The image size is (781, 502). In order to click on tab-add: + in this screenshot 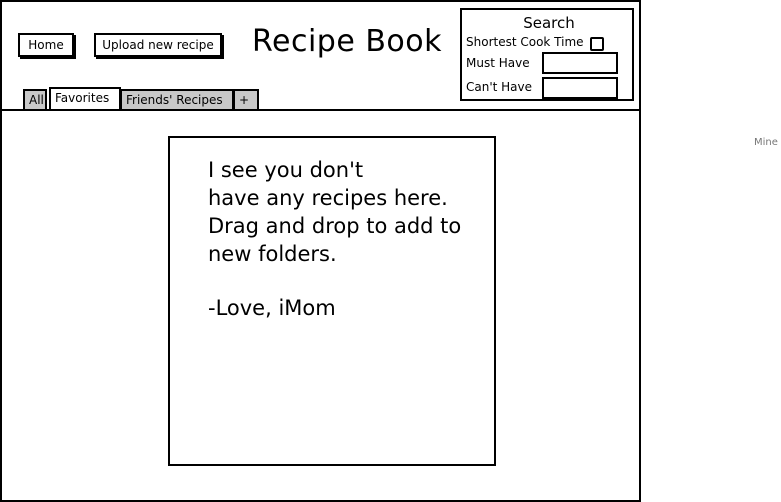, I will do `click(246, 99)`.